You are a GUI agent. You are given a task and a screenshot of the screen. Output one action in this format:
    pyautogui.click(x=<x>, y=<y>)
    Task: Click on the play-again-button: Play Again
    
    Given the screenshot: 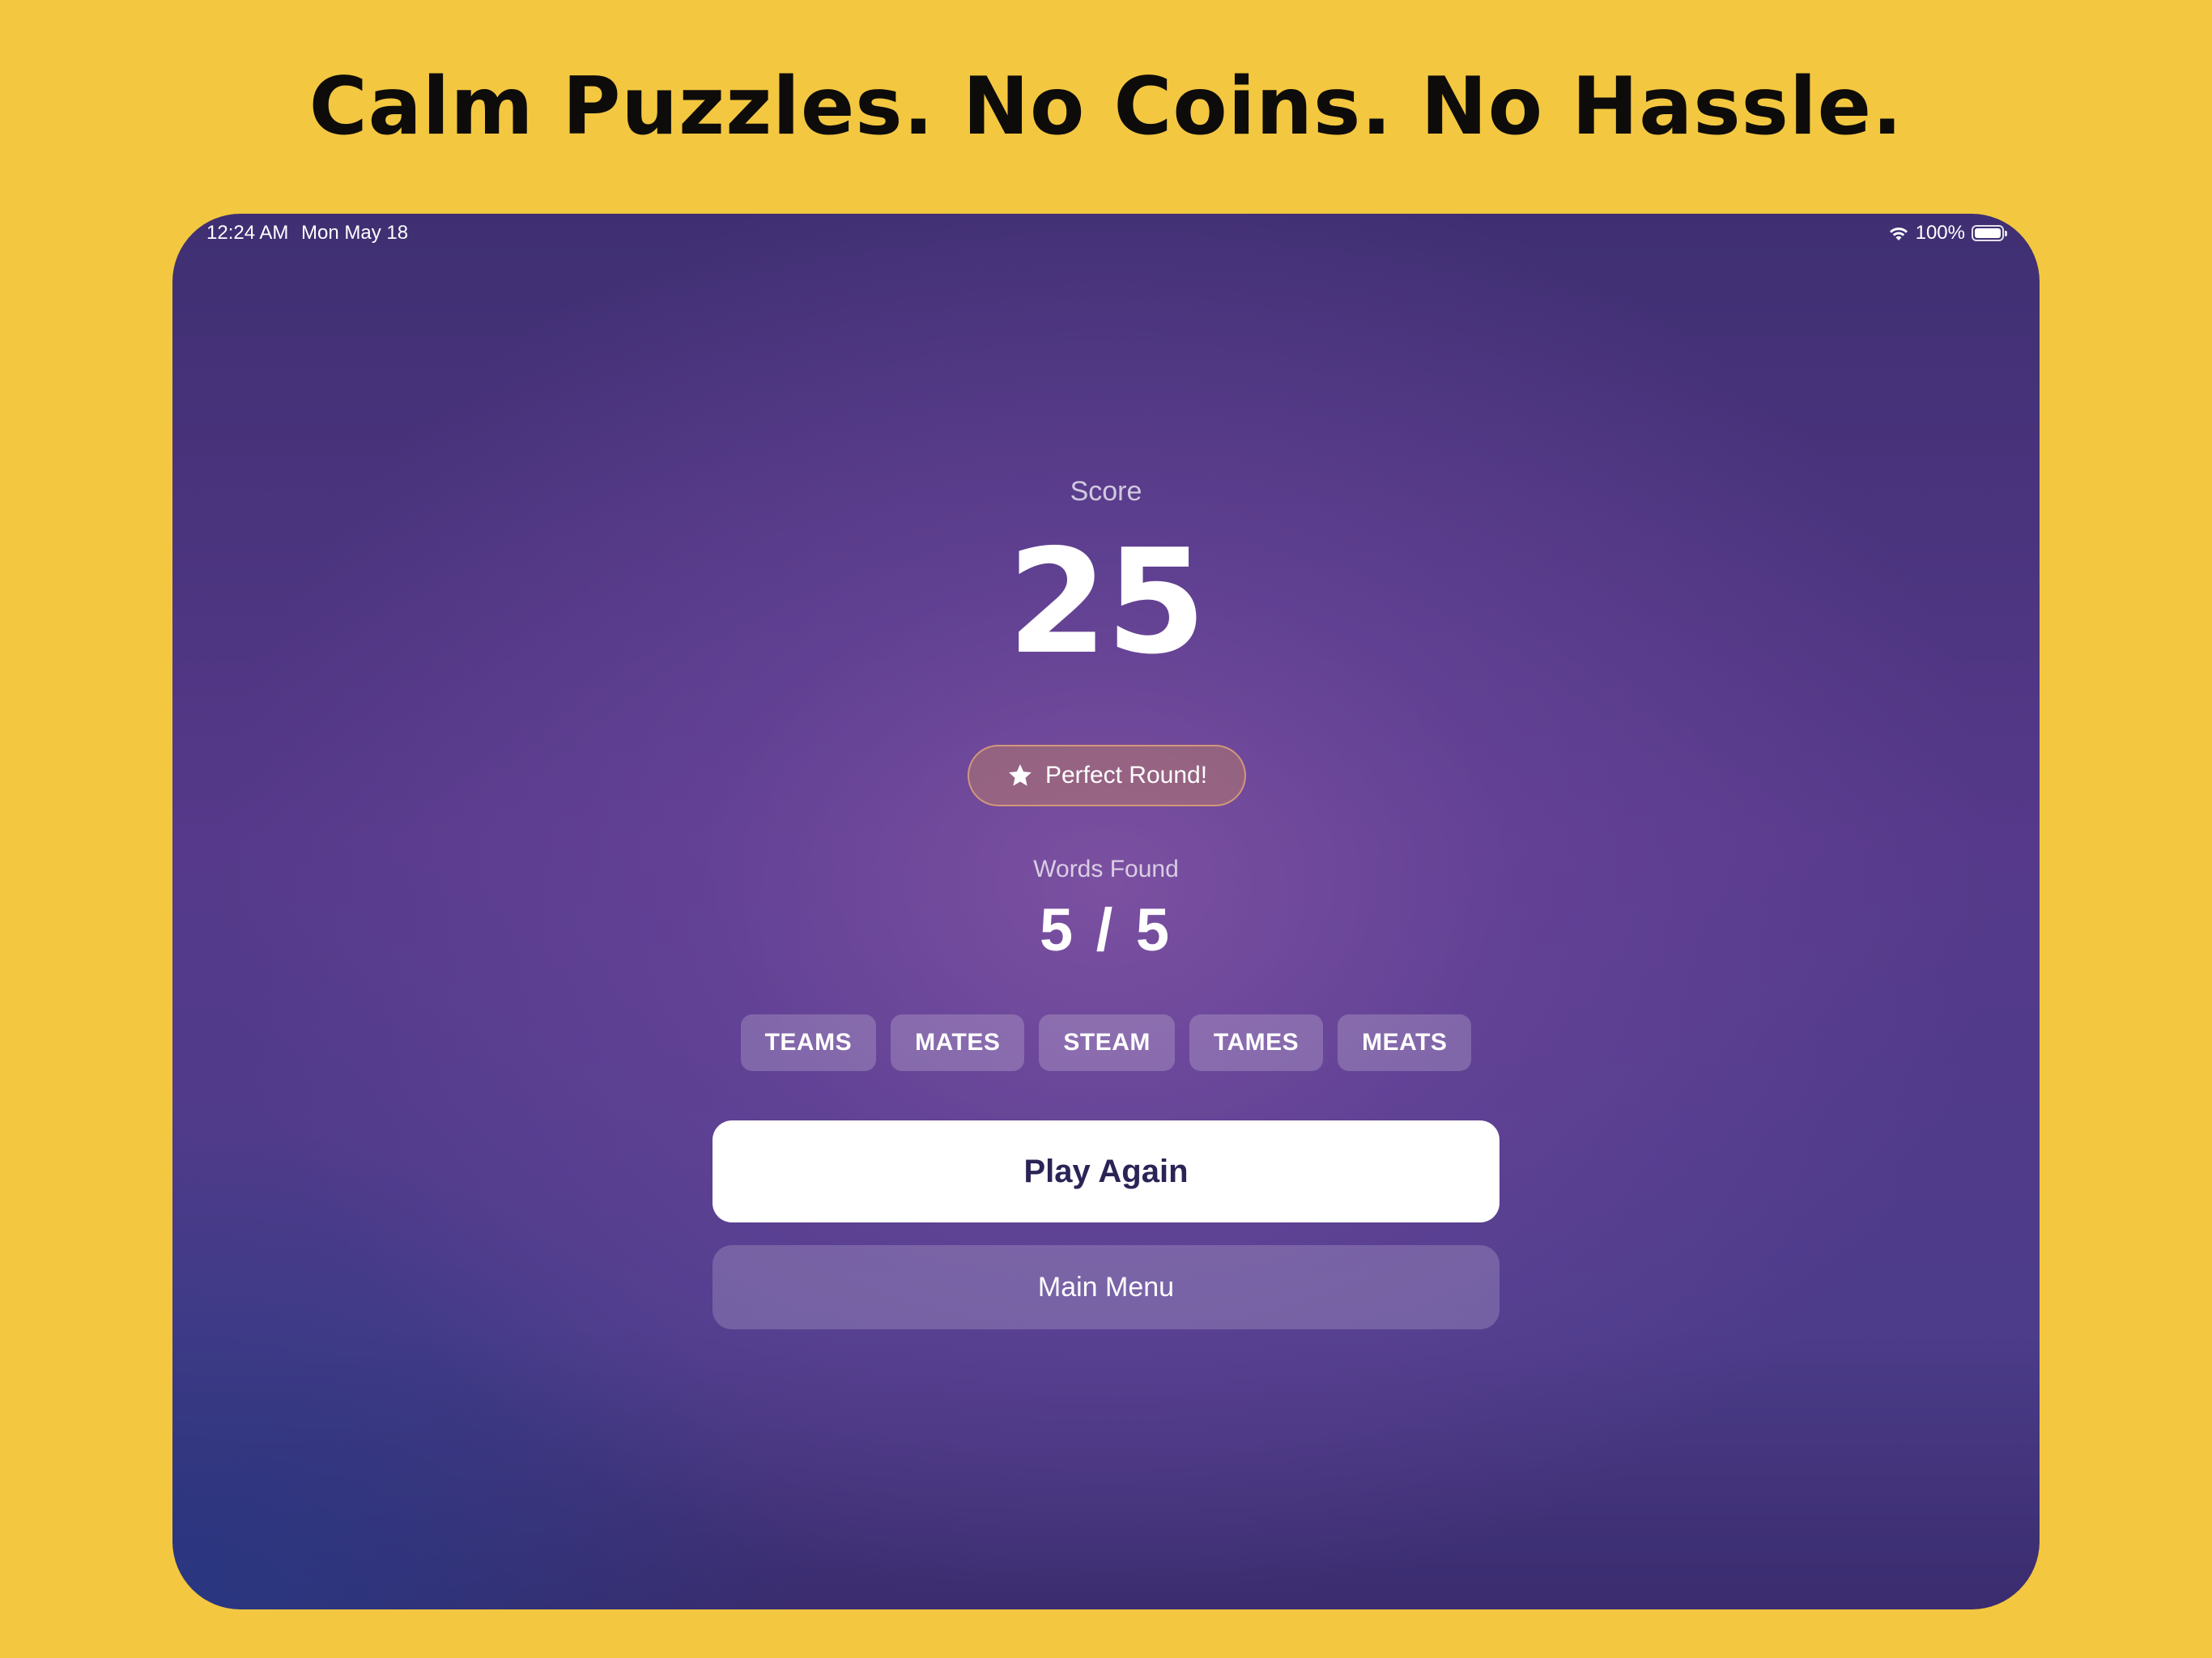 What is the action you would take?
    pyautogui.click(x=1106, y=1171)
    